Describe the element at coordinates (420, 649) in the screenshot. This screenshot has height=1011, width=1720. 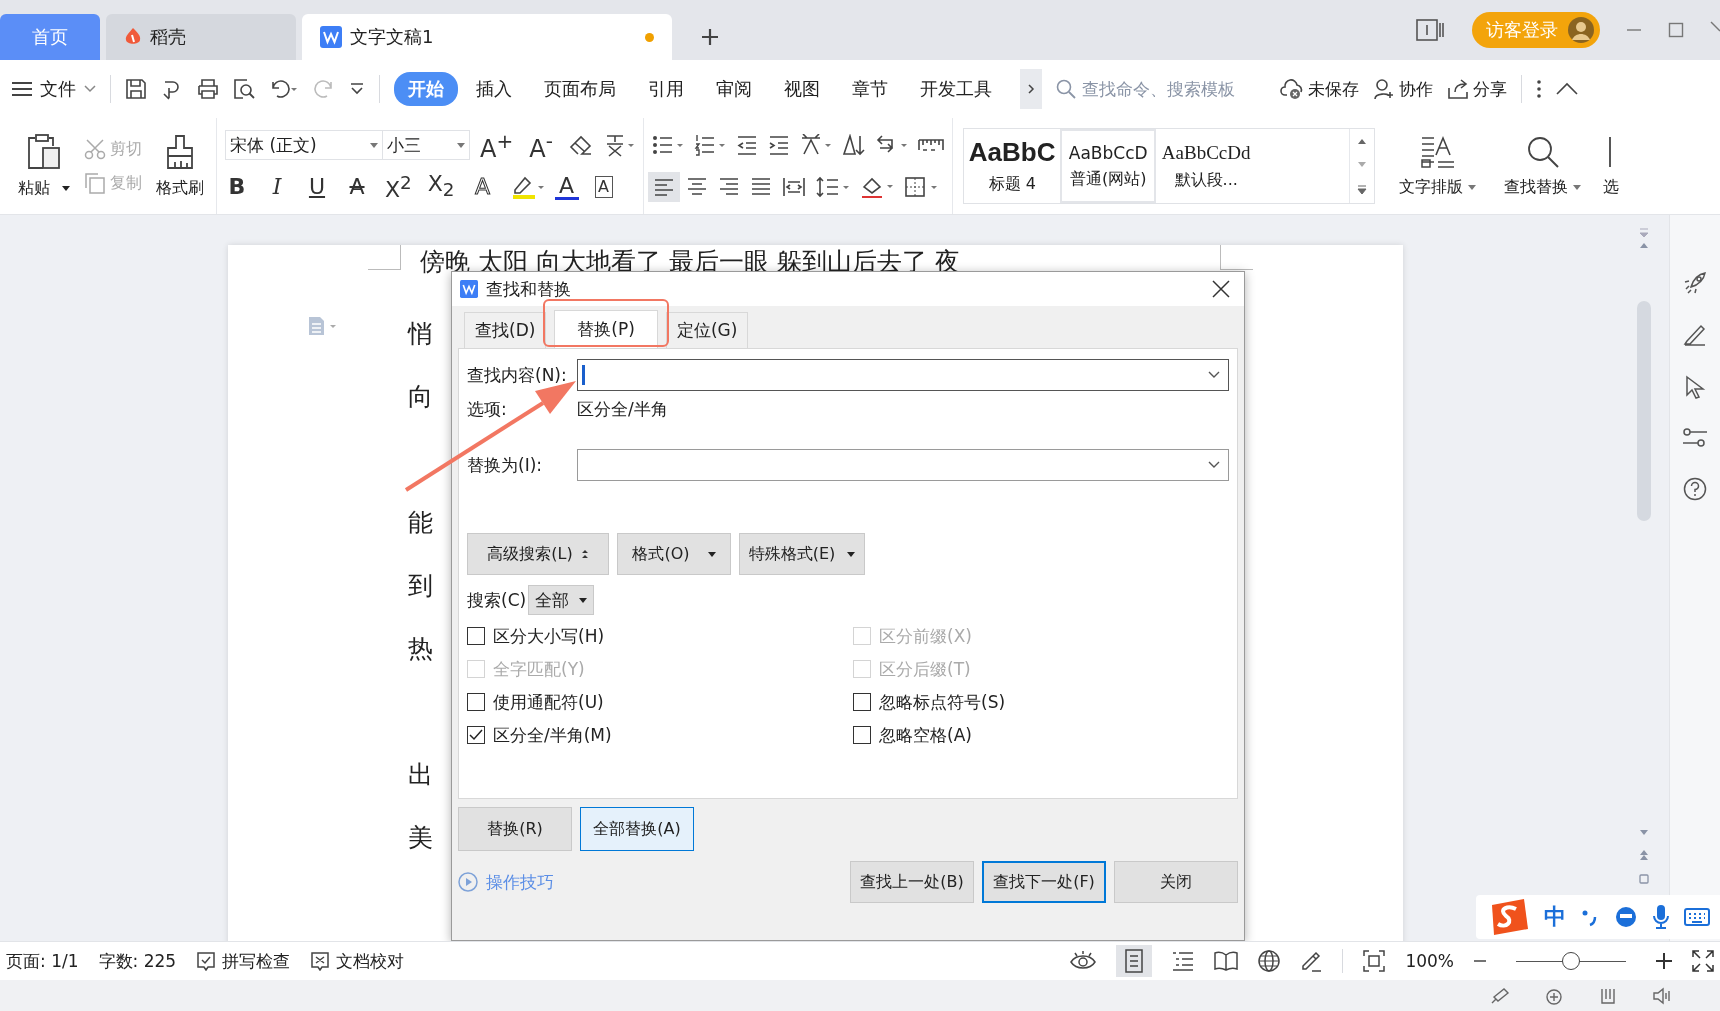
I see `document-text: 热` at that location.